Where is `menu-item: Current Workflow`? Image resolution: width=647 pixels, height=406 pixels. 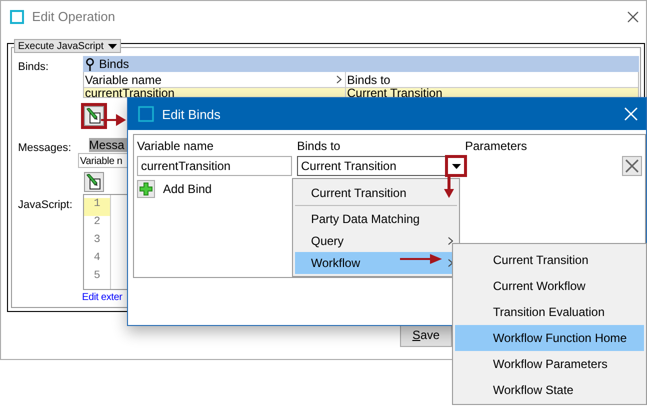 menu-item: Current Workflow is located at coordinates (549, 286).